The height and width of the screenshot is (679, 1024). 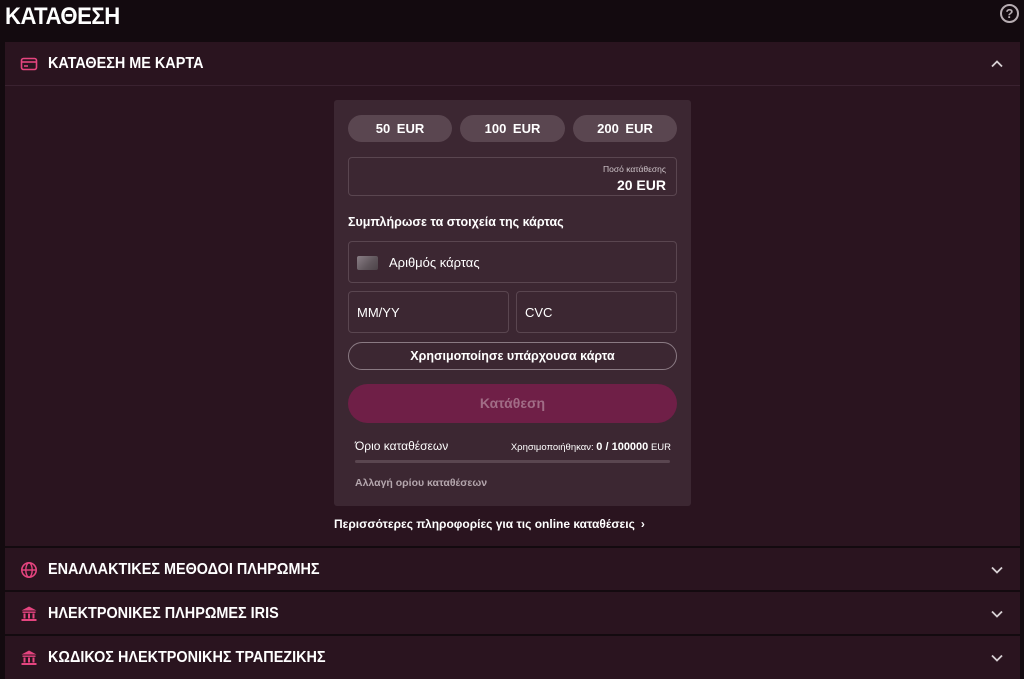 I want to click on page-title: ΚΑΤΑΘΕΣΗ, so click(x=62, y=16).